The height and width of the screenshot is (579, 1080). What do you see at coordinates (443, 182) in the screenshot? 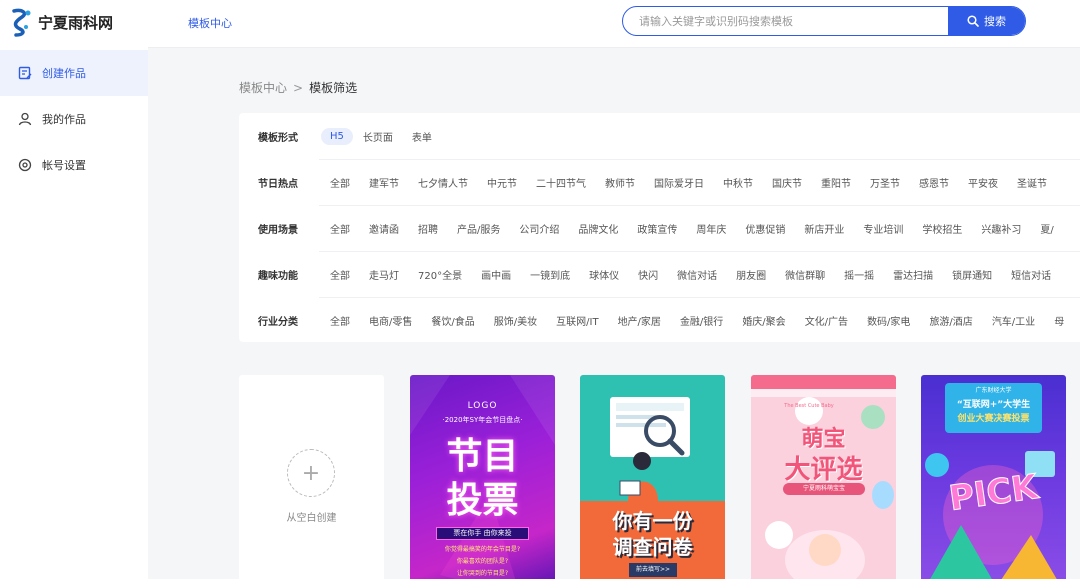
I see `filter-option: 七夕情人节` at bounding box center [443, 182].